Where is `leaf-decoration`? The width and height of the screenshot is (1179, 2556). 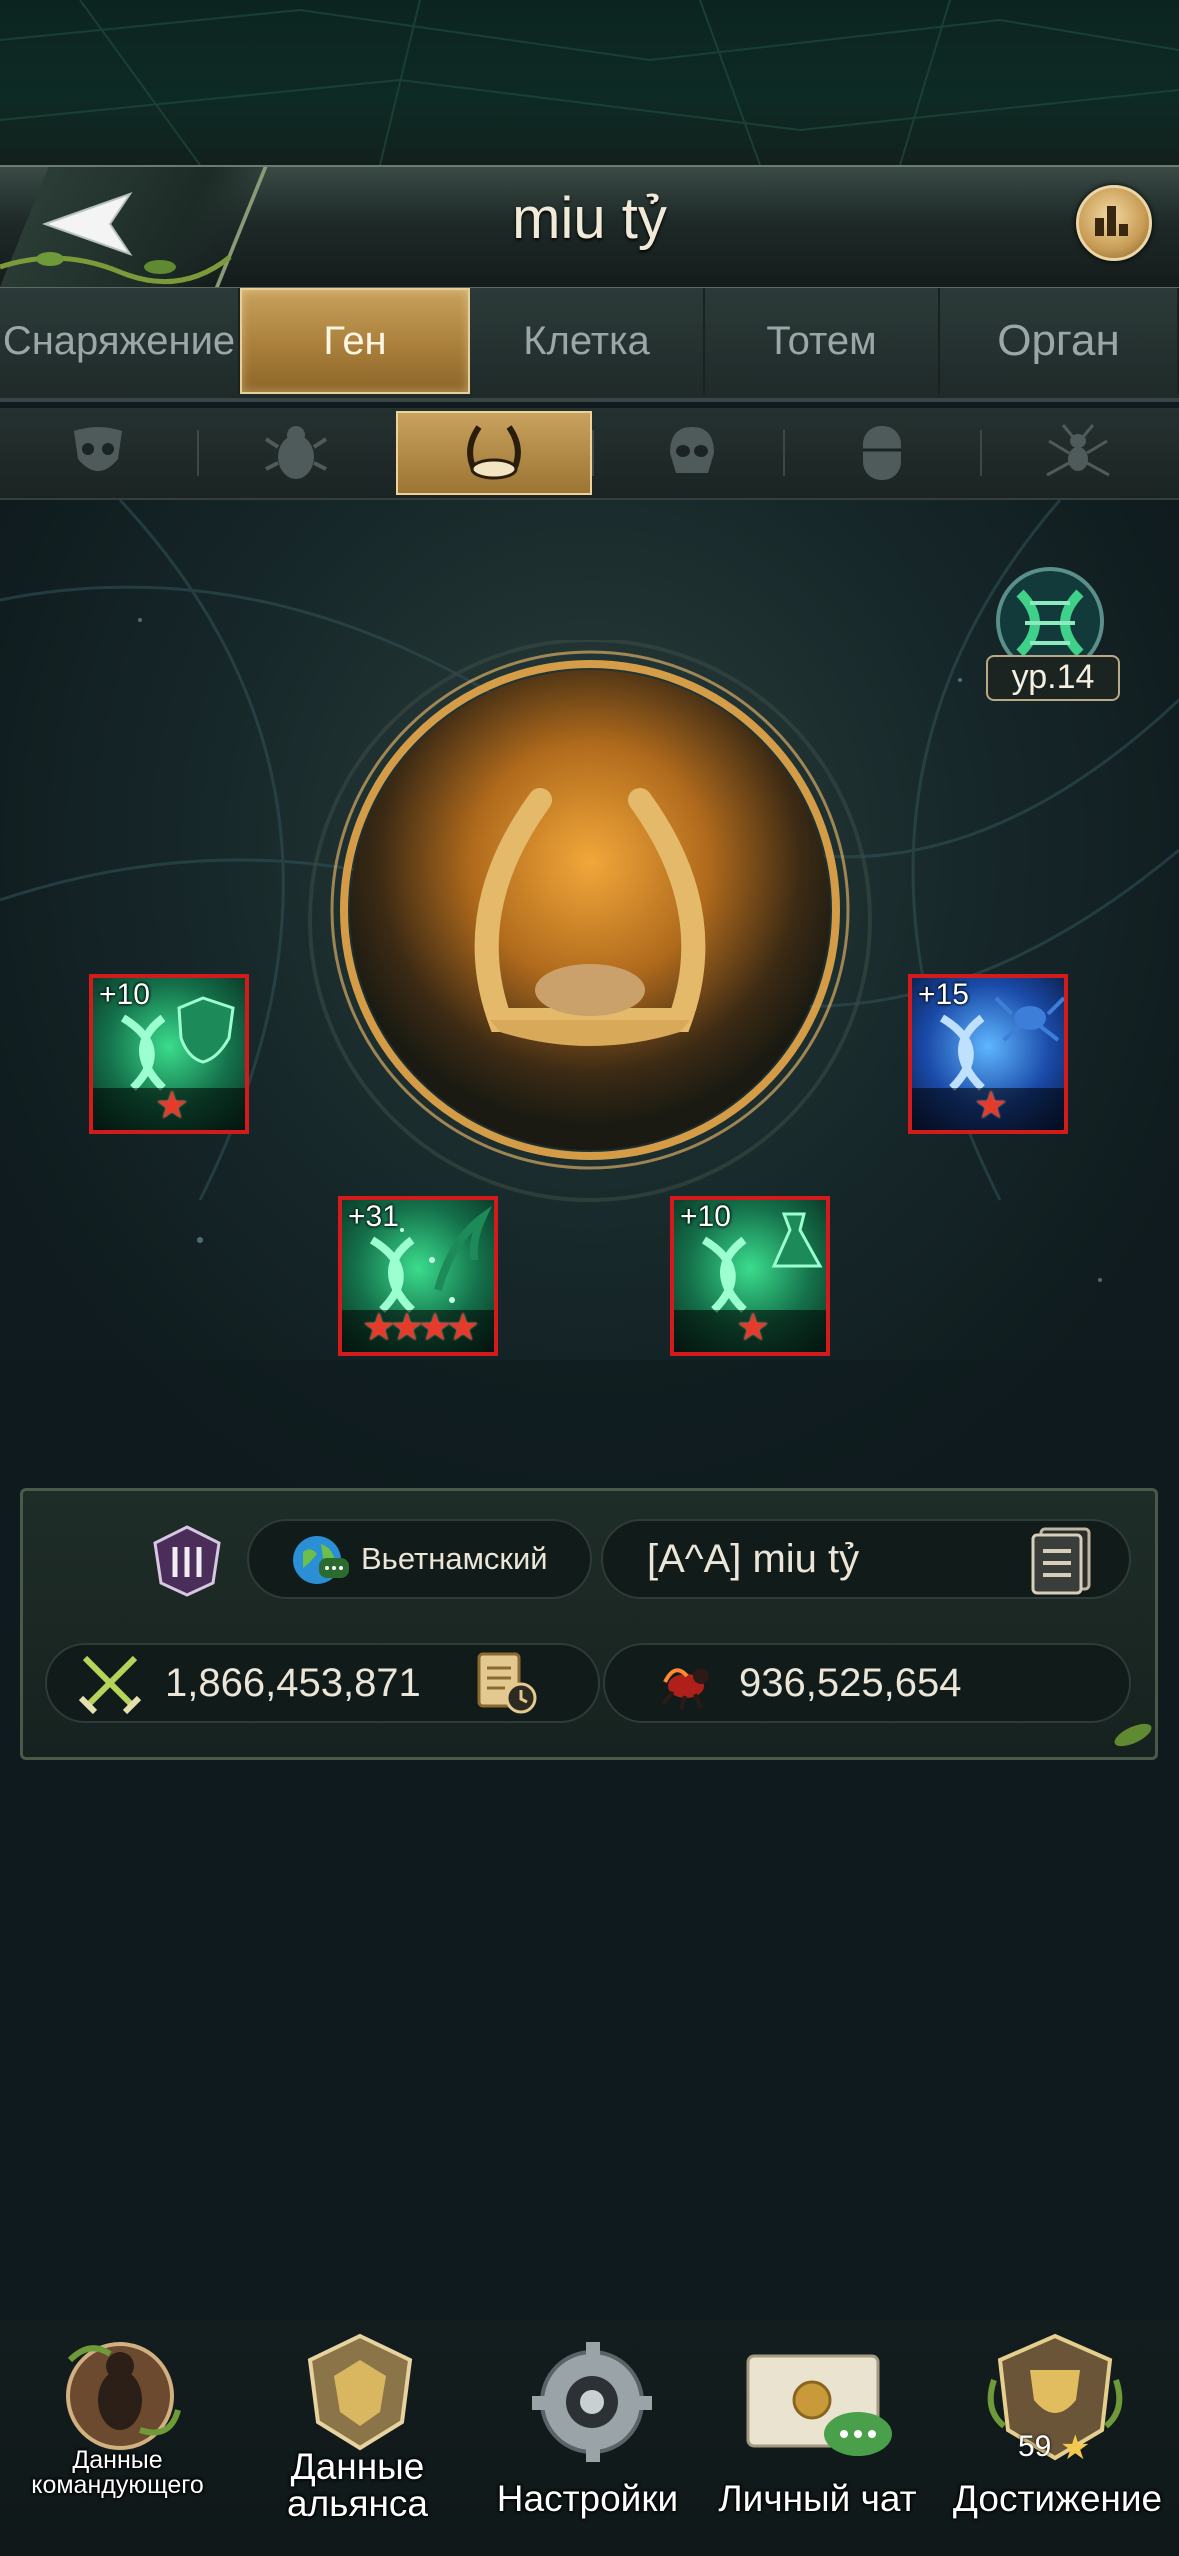
leaf-decoration is located at coordinates (1133, 1735).